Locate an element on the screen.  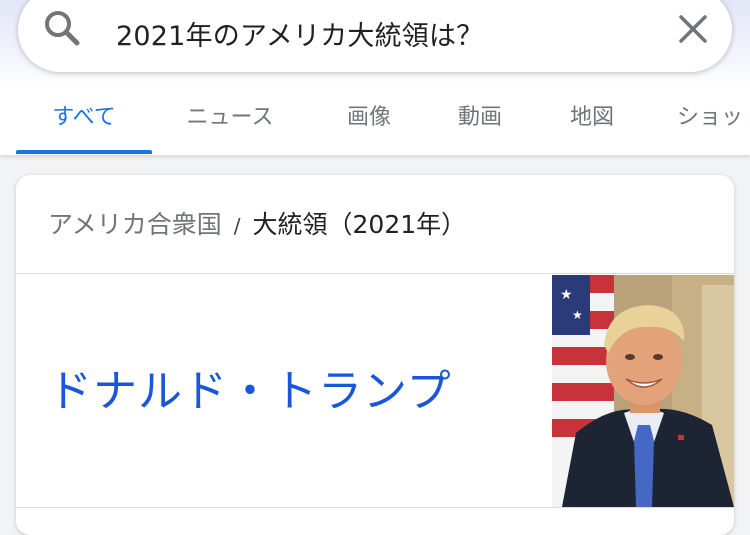
tab-images: 画像 is located at coordinates (369, 120).